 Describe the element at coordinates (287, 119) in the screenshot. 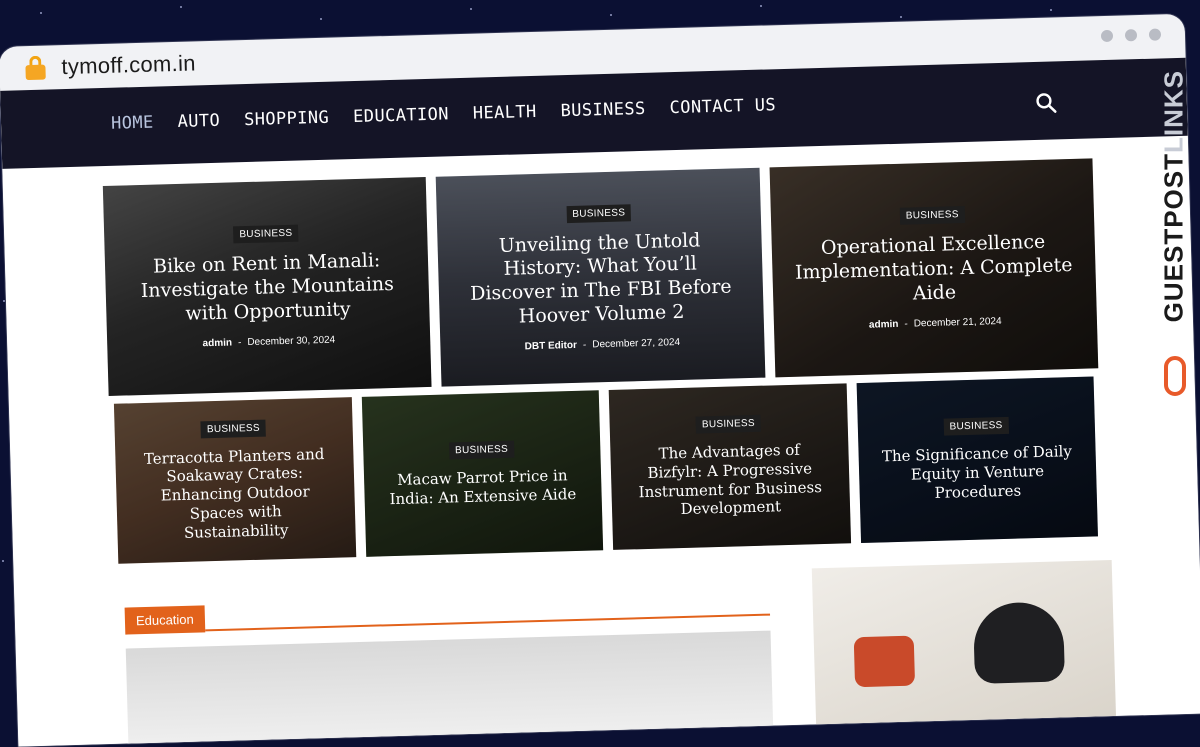

I see `nav-item-shopping: SHOPPING` at that location.